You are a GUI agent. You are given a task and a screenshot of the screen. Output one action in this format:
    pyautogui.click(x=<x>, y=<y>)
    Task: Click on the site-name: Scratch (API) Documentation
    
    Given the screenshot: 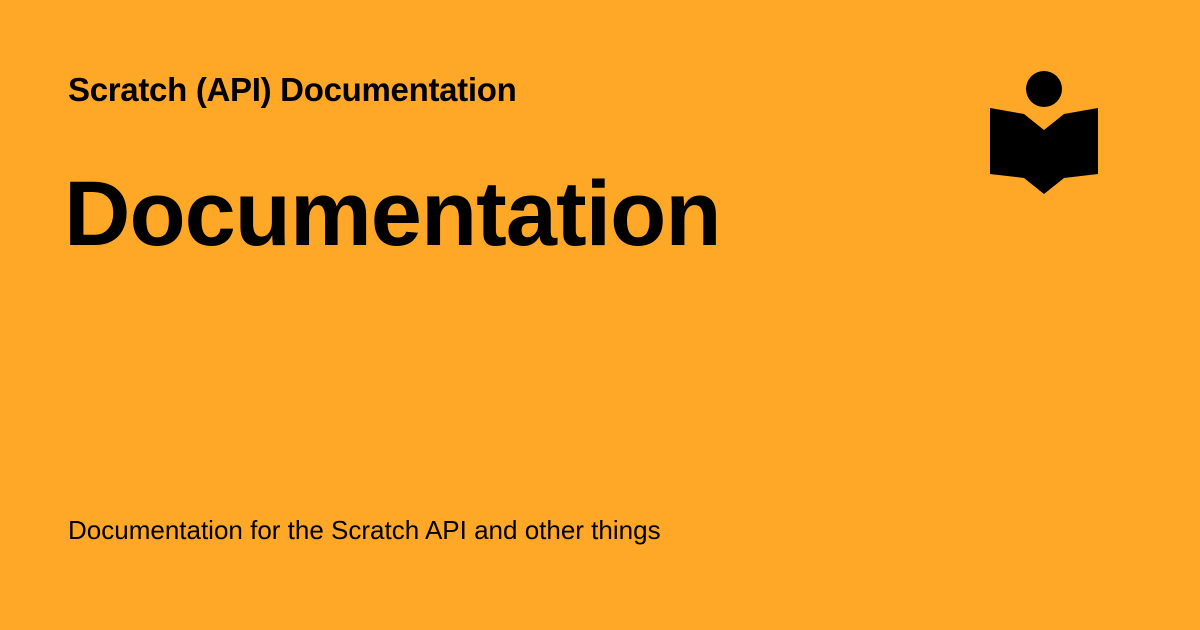 What is the action you would take?
    pyautogui.click(x=292, y=89)
    